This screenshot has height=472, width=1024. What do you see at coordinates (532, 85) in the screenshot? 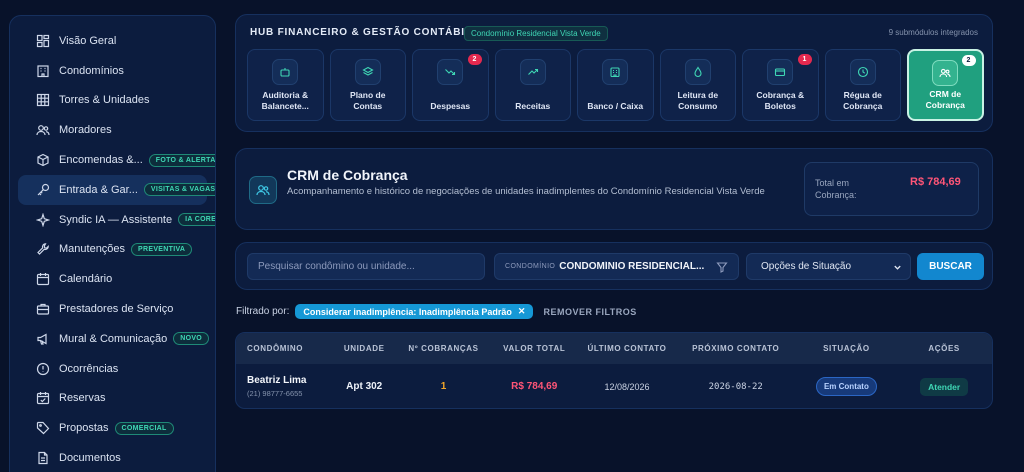
I see `module-receitas: Receitas` at bounding box center [532, 85].